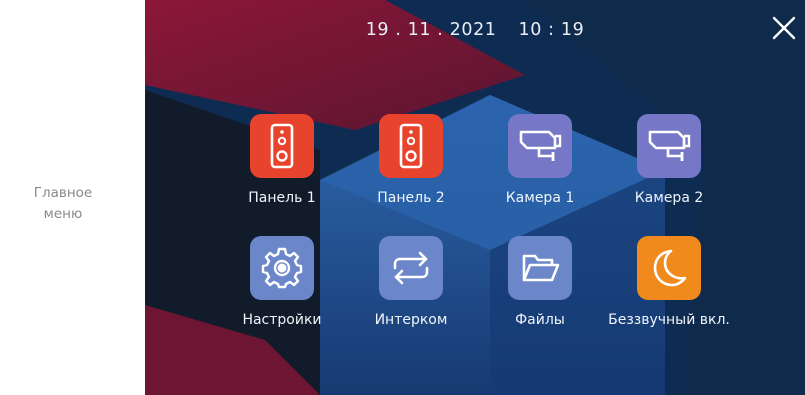 This screenshot has height=395, width=805. Describe the element at coordinates (669, 198) in the screenshot. I see `tile-camera-2-label: Камера 2` at that location.